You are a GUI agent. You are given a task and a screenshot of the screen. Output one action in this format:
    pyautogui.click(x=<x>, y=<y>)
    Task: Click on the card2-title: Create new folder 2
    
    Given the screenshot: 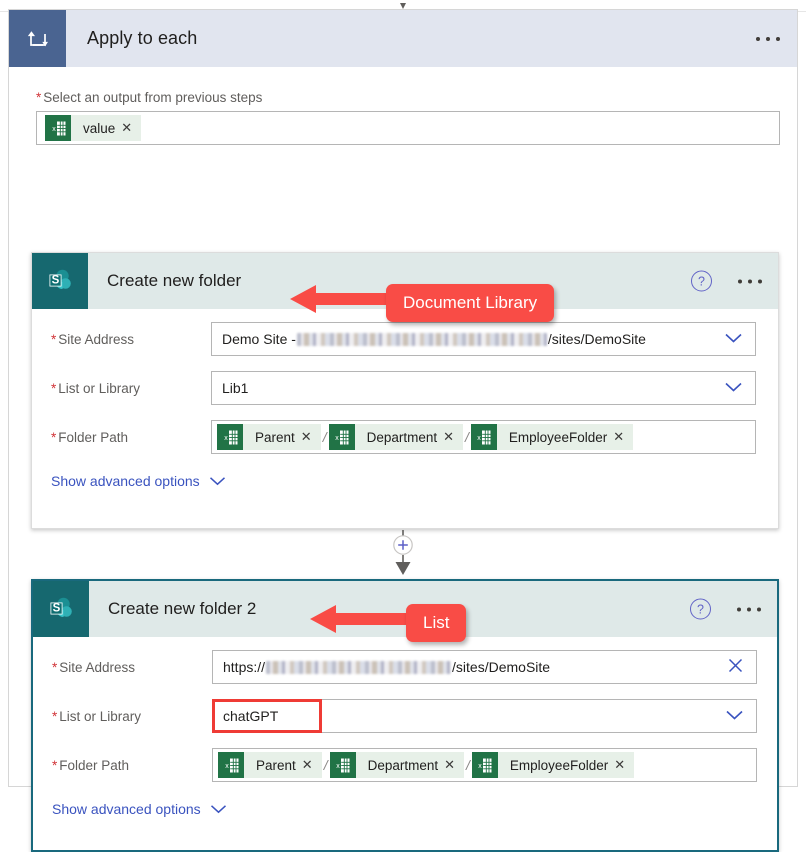 What is the action you would take?
    pyautogui.click(x=182, y=608)
    